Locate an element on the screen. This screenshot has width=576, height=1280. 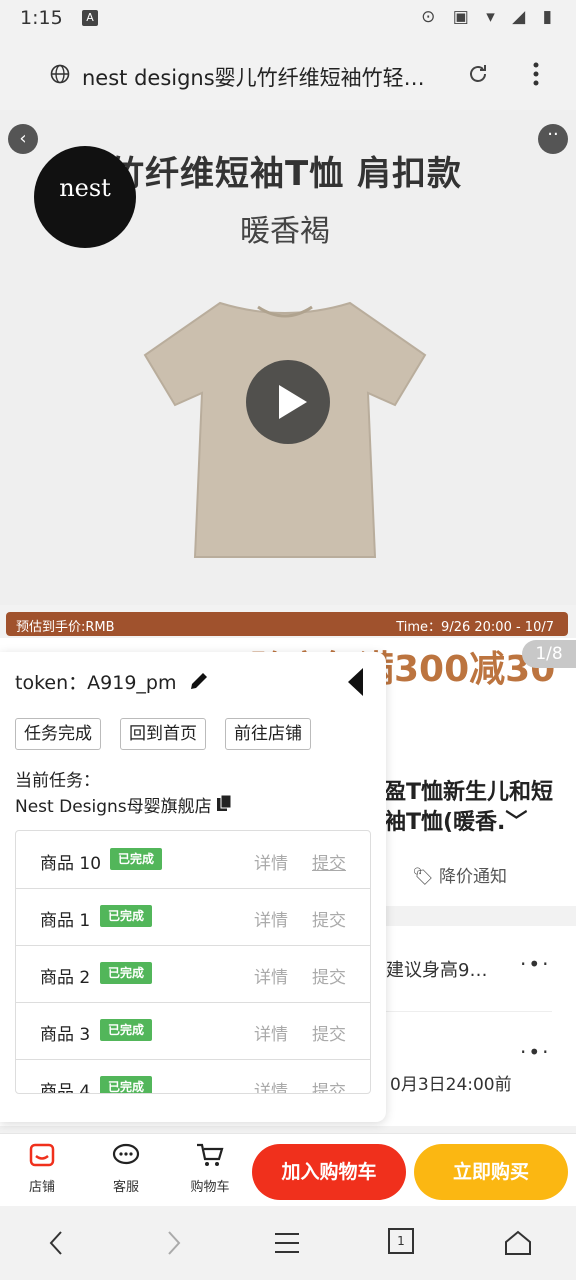
menu-icon is located at coordinates (287, 1243).